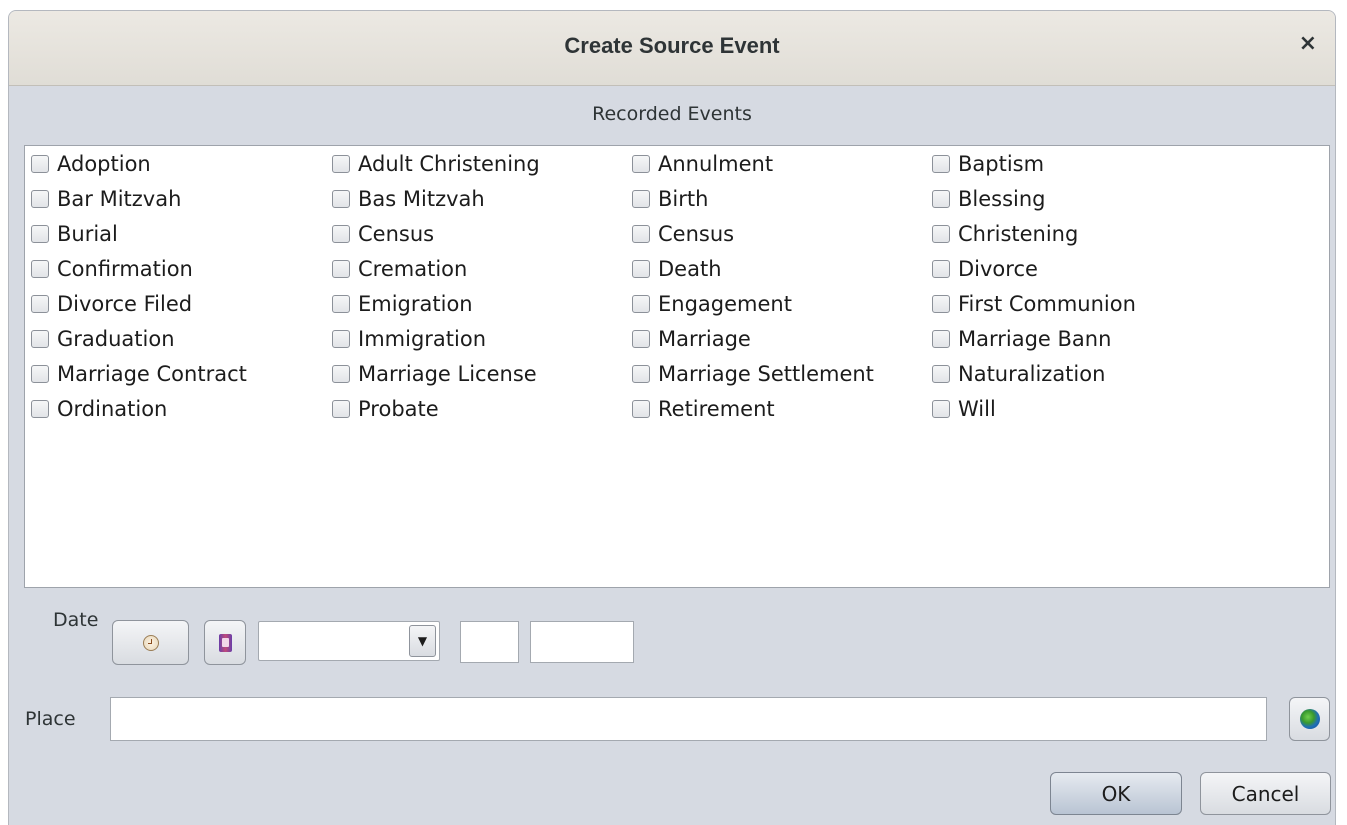 The height and width of the screenshot is (825, 1347). What do you see at coordinates (402, 304) in the screenshot?
I see `event-checkbox-item: Emigration` at bounding box center [402, 304].